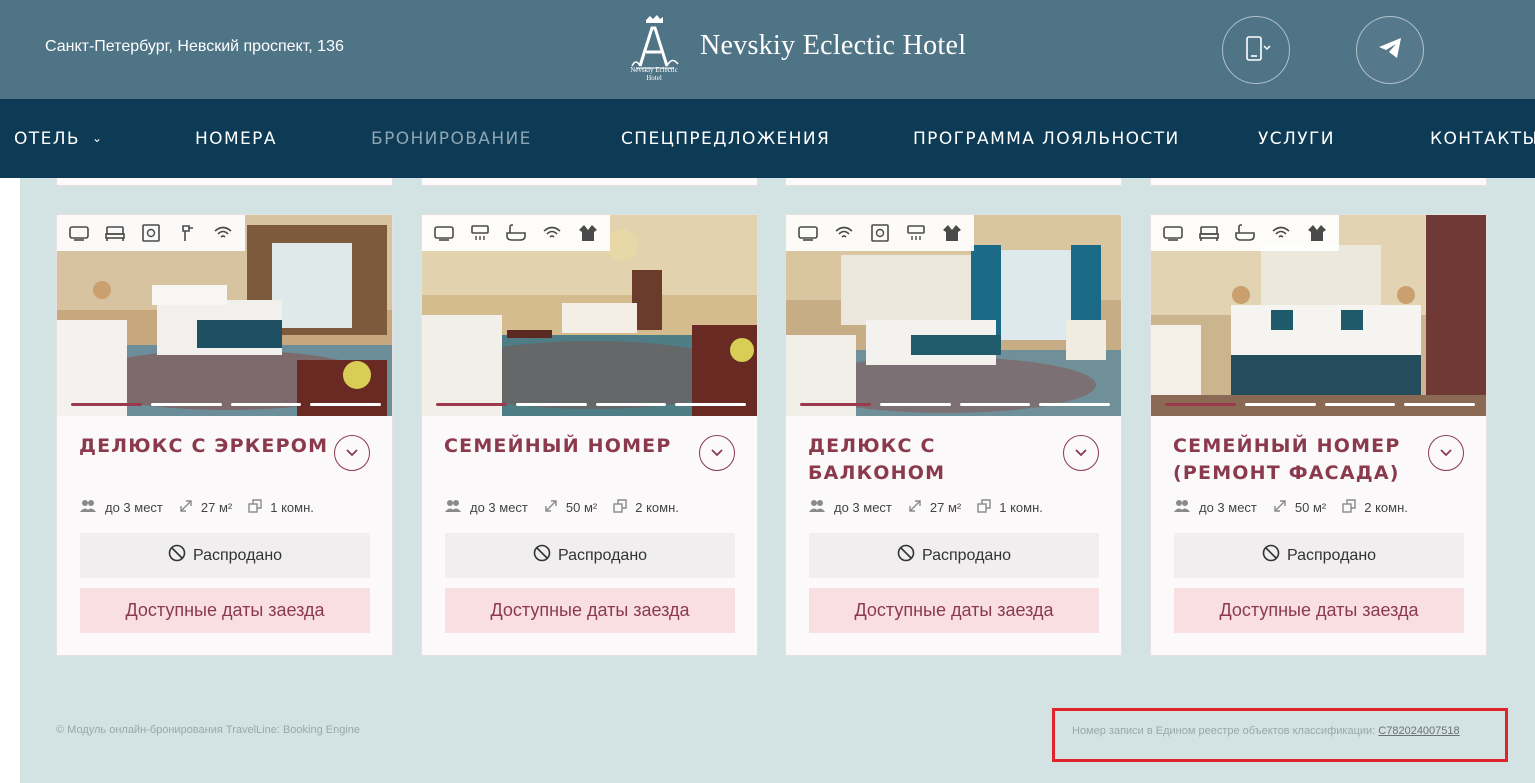  What do you see at coordinates (115, 233) in the screenshot?
I see `bed-icon` at bounding box center [115, 233].